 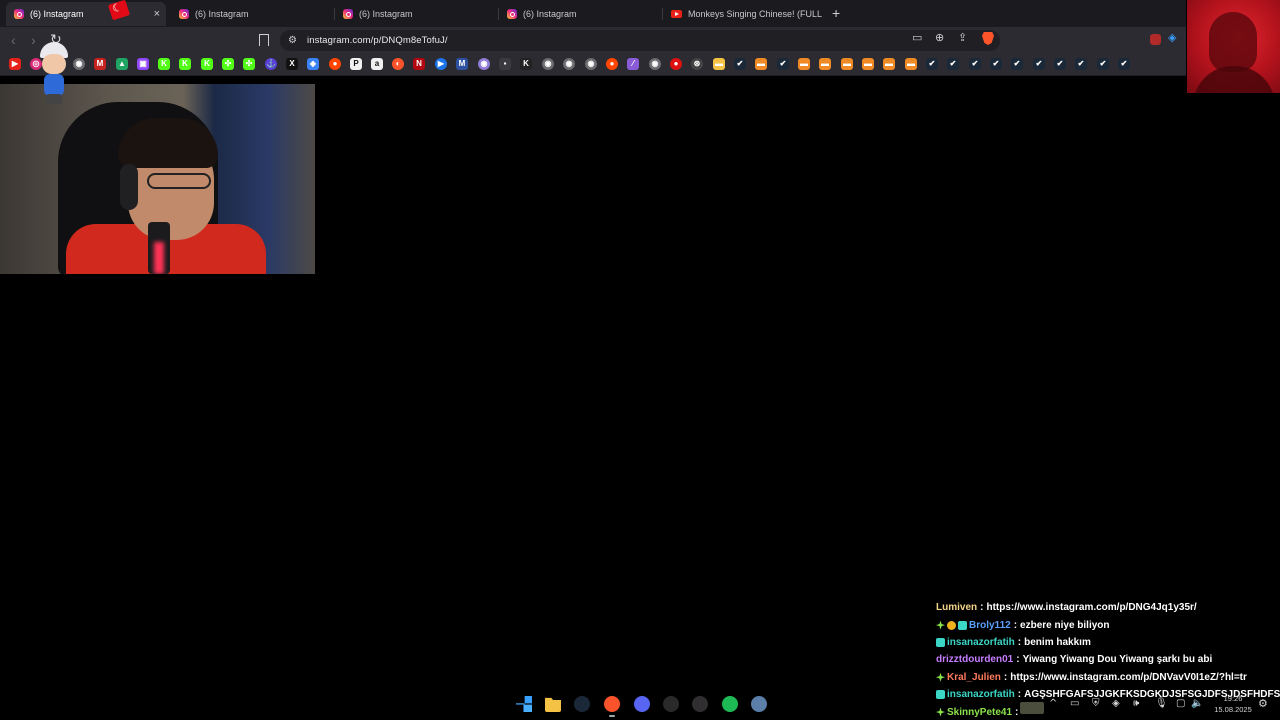 I want to click on bookmark-myanimelist-icon: M, so click(x=462, y=64).